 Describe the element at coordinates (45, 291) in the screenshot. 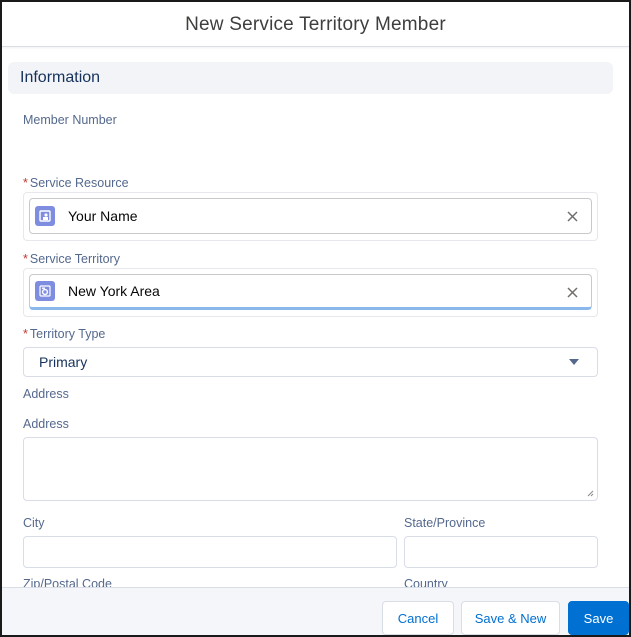

I see `service-territory-icon` at that location.